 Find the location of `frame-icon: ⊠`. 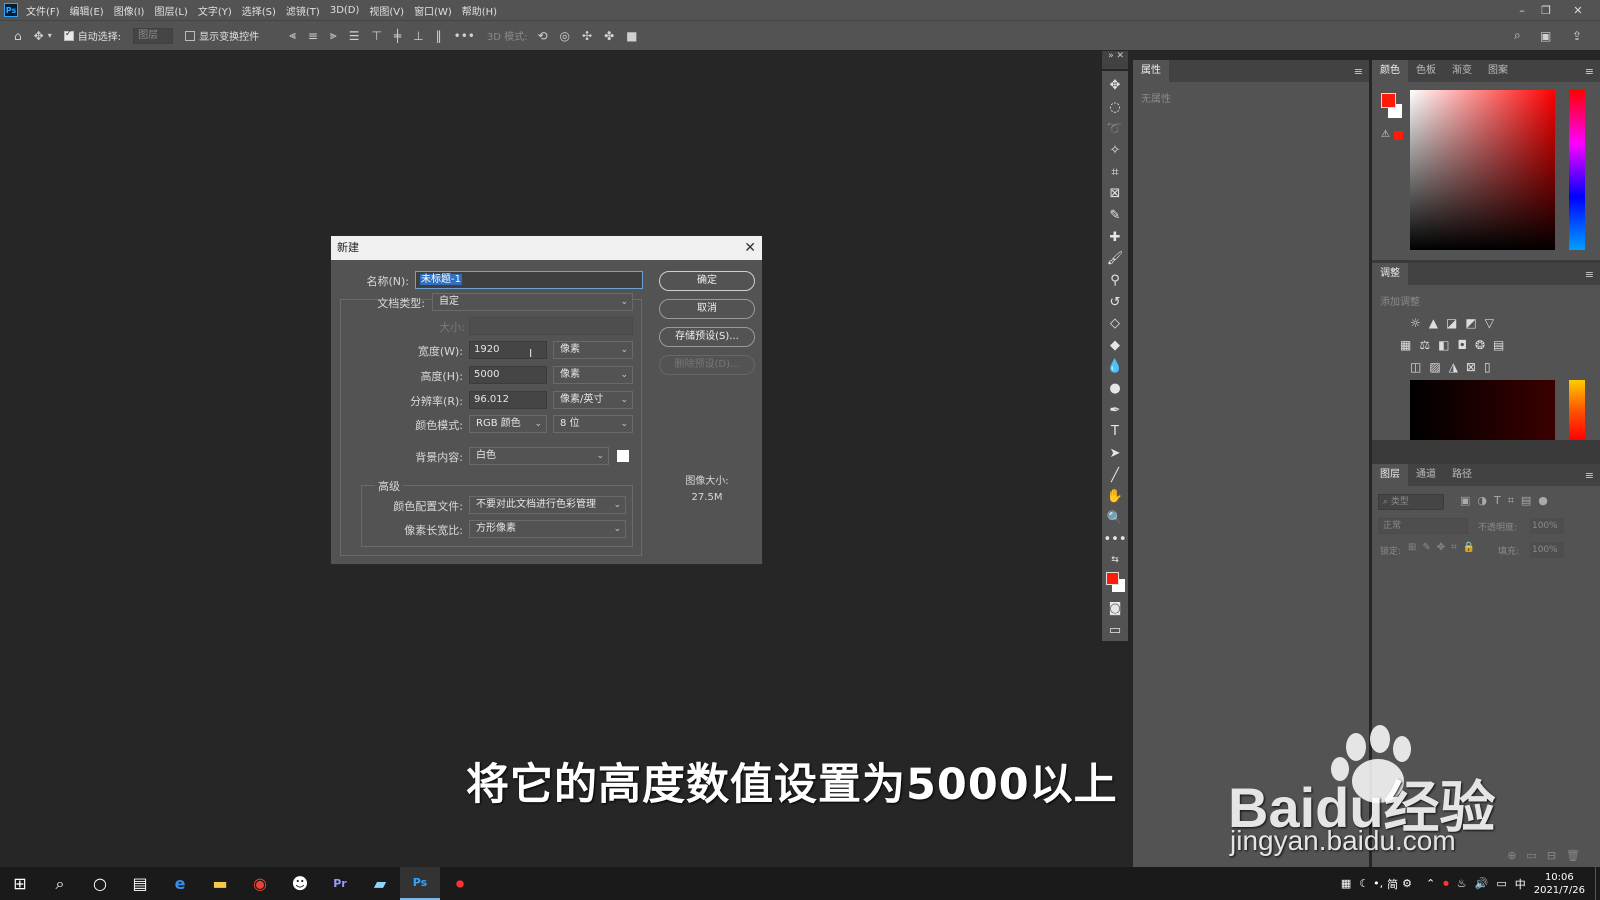

frame-icon: ⊠ is located at coordinates (1115, 194).